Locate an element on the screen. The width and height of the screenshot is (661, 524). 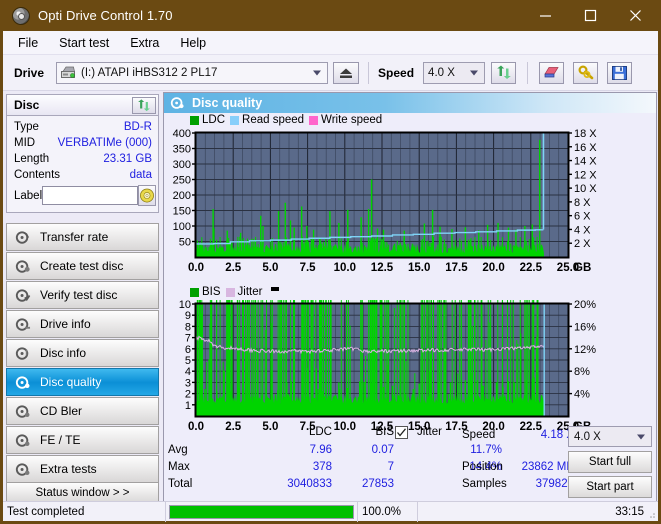
svg-text: 7 is located at coordinates (188, 339).